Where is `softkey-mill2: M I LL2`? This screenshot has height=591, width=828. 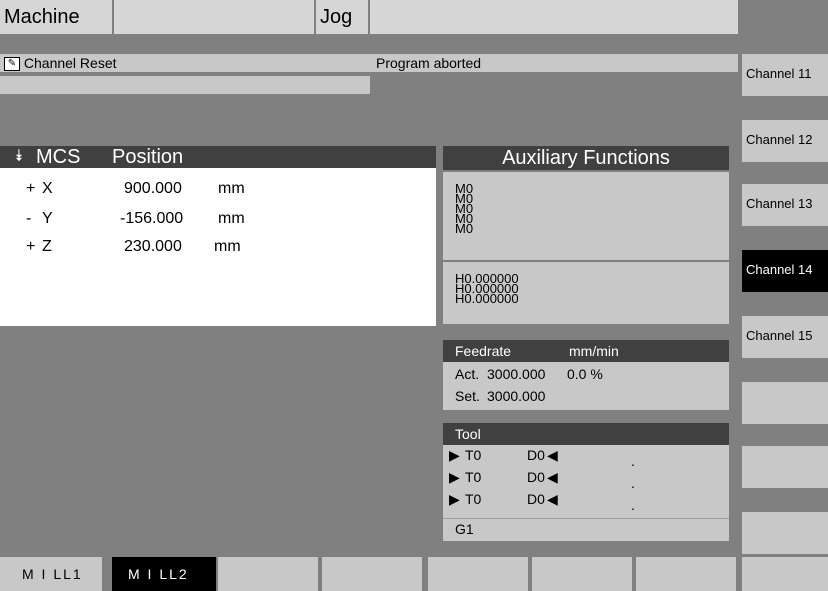
softkey-mill2: M I LL2 is located at coordinates (164, 574).